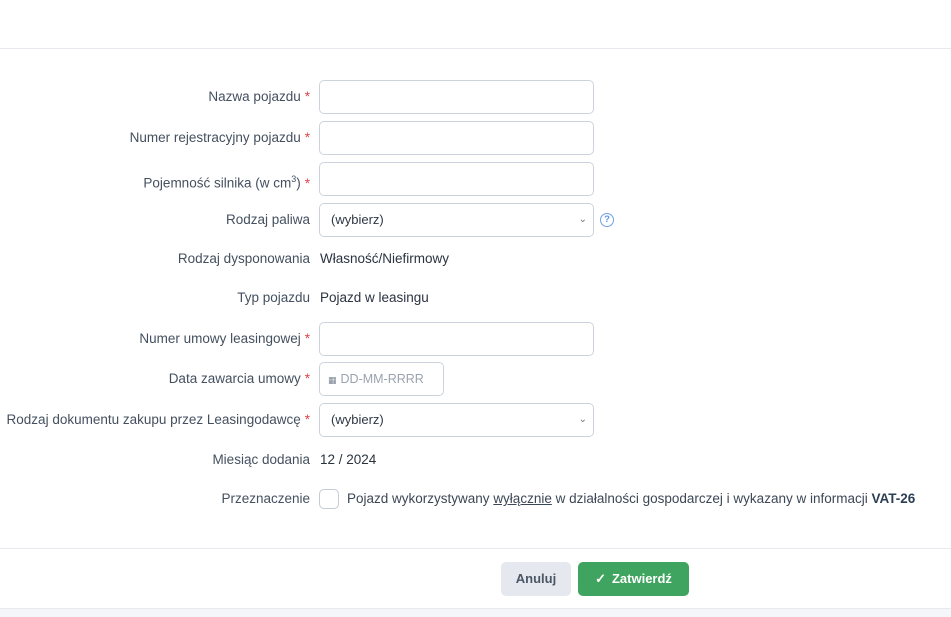  What do you see at coordinates (265, 498) in the screenshot?
I see `purpose-label: Przeznaczenie` at bounding box center [265, 498].